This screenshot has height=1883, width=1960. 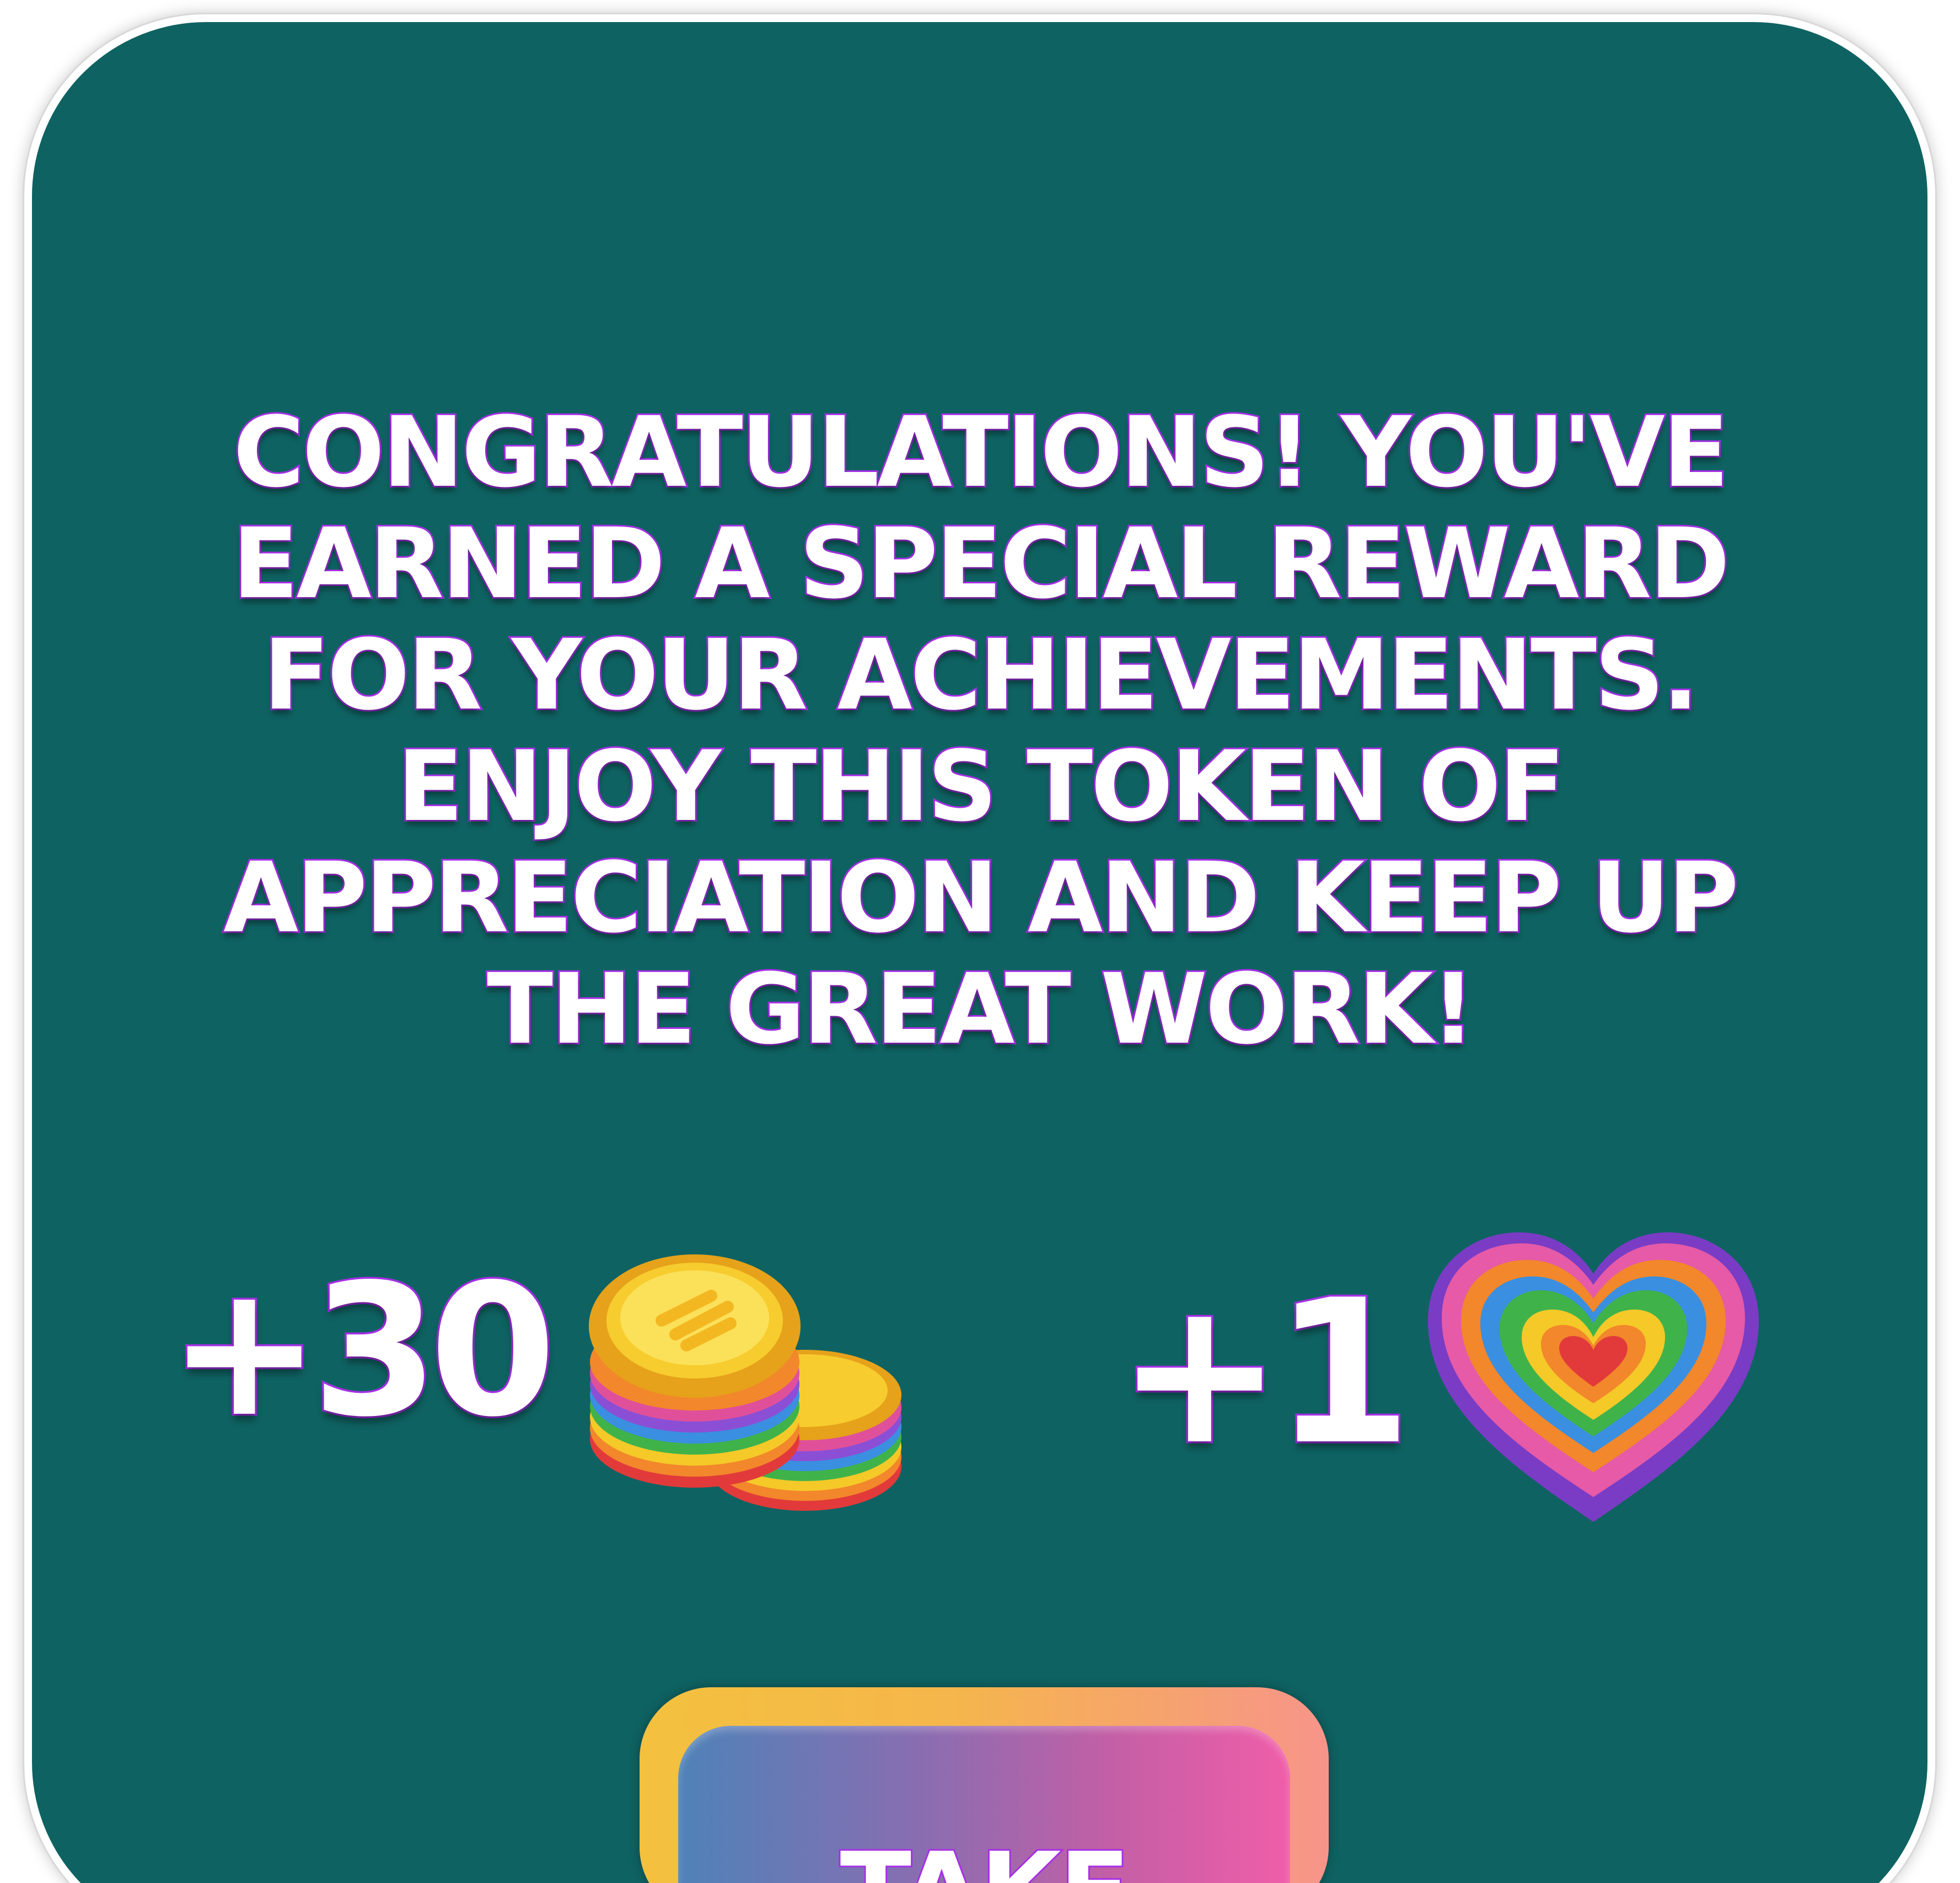 I want to click on take-button-frame: TAKE, so click(x=984, y=1785).